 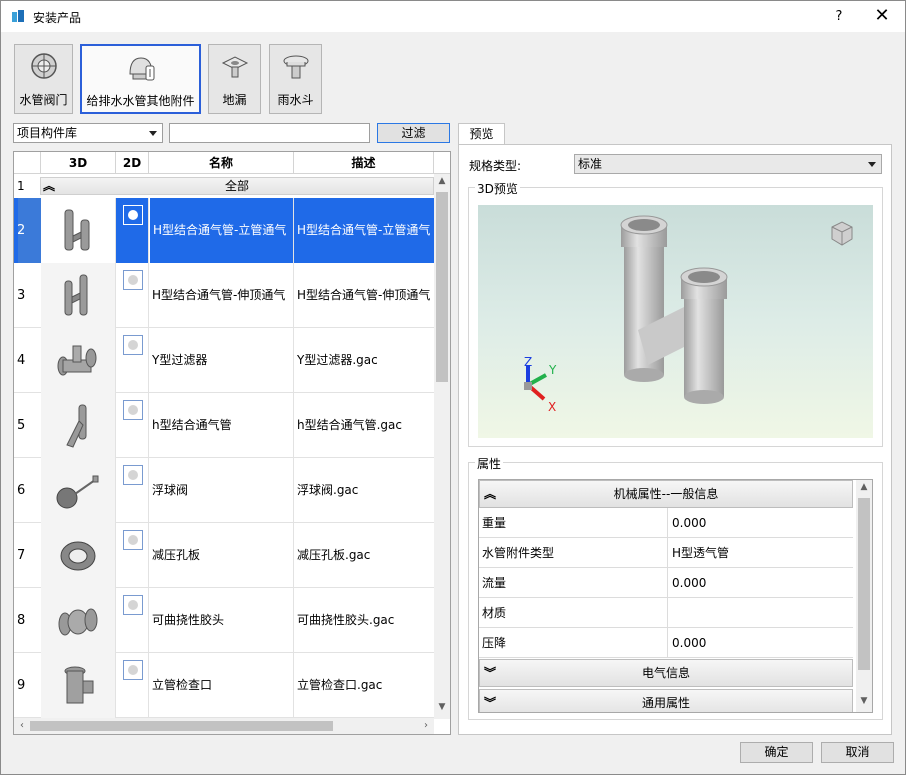 What do you see at coordinates (349, 425) in the screenshot?
I see `row-desc: h型结合通气管.gac` at bounding box center [349, 425].